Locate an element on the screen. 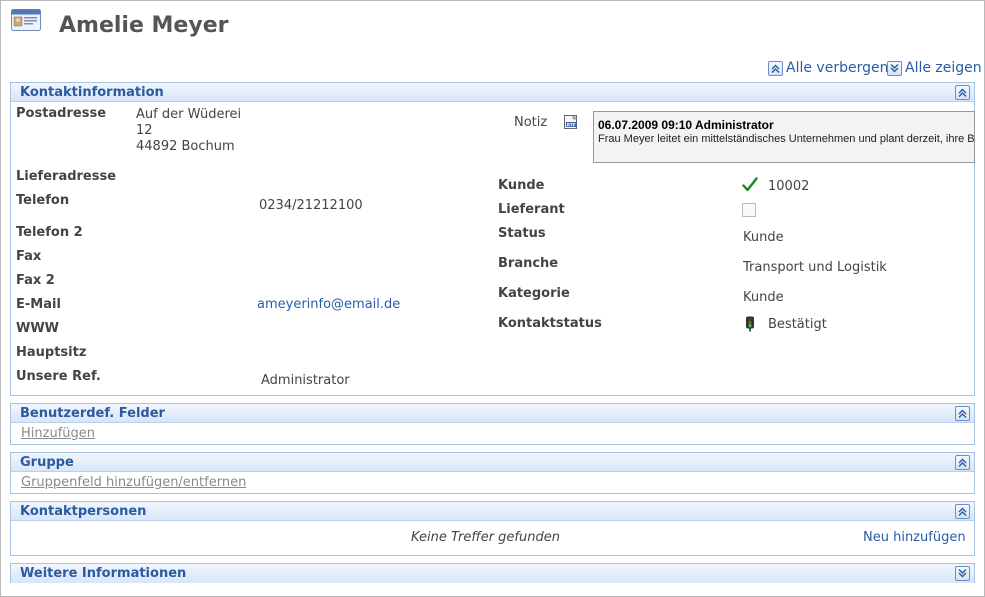 This screenshot has width=985, height=597. our-reference-label: Unsere Ref. is located at coordinates (58, 376).